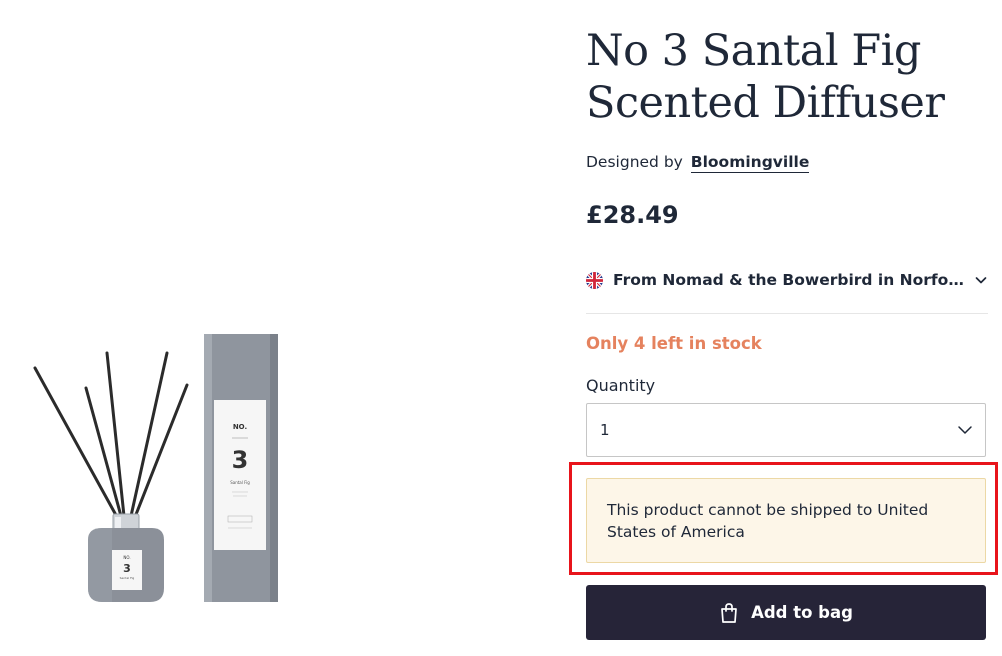 Image resolution: width=1002 pixels, height=656 pixels. What do you see at coordinates (632, 215) in the screenshot?
I see `product-price: £28.49` at bounding box center [632, 215].